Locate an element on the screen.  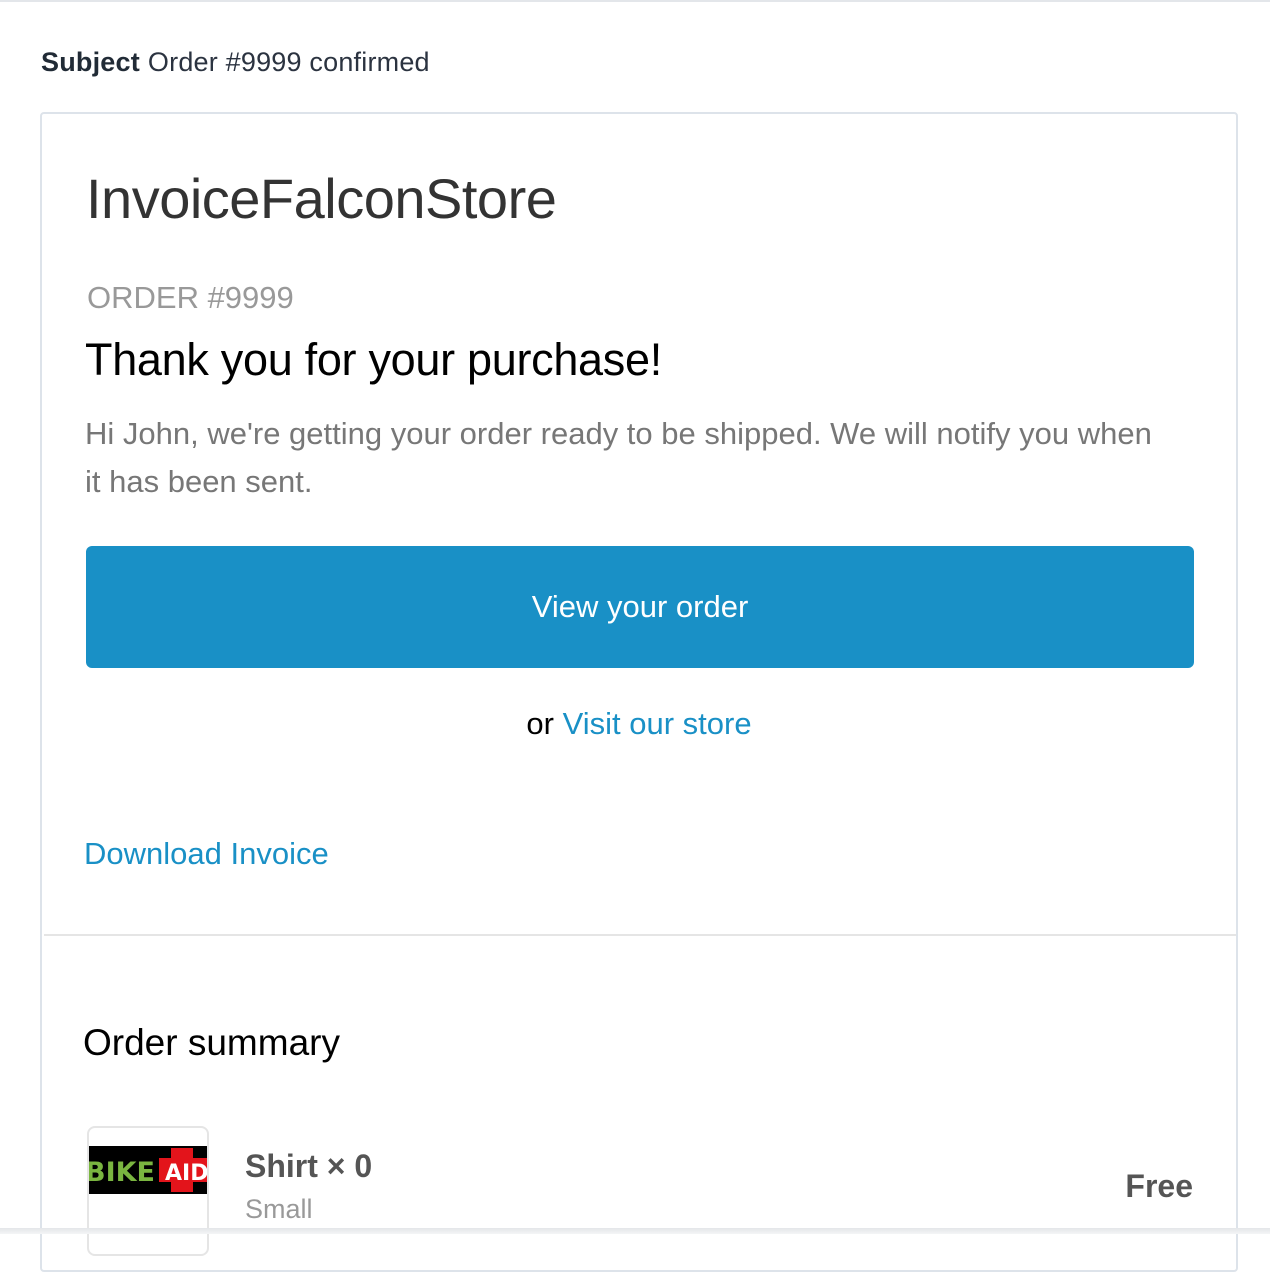
subject-value: Order #9999 confirmed is located at coordinates (288, 62).